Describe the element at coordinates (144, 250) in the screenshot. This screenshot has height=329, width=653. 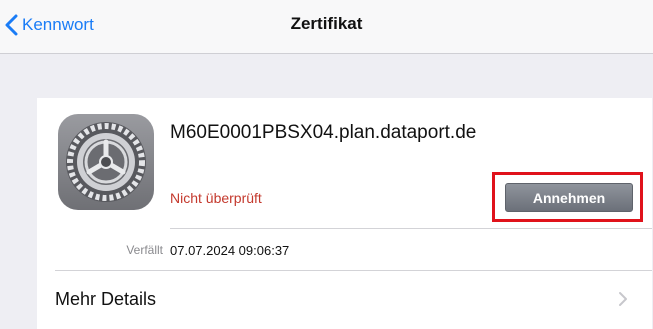
I see `expires-label: Verfällt` at that location.